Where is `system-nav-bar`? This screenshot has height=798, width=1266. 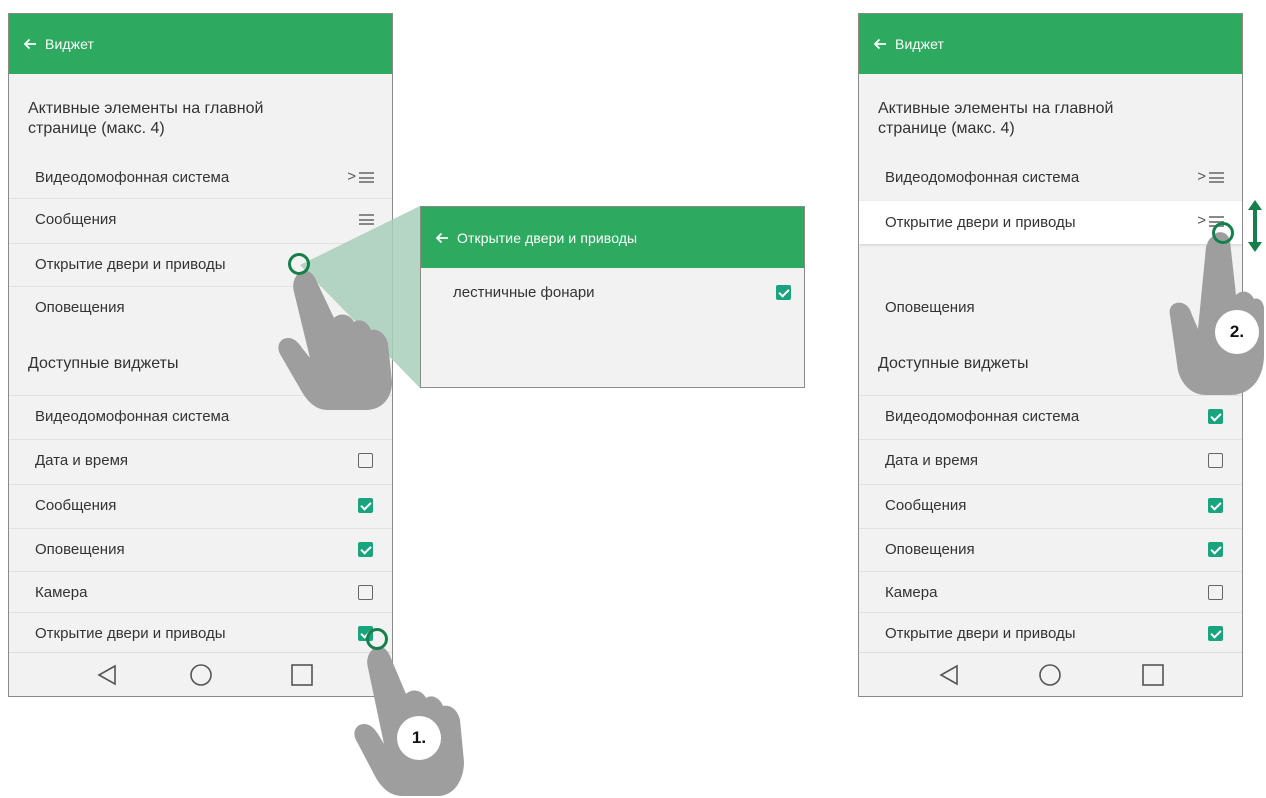
system-nav-bar is located at coordinates (1050, 674).